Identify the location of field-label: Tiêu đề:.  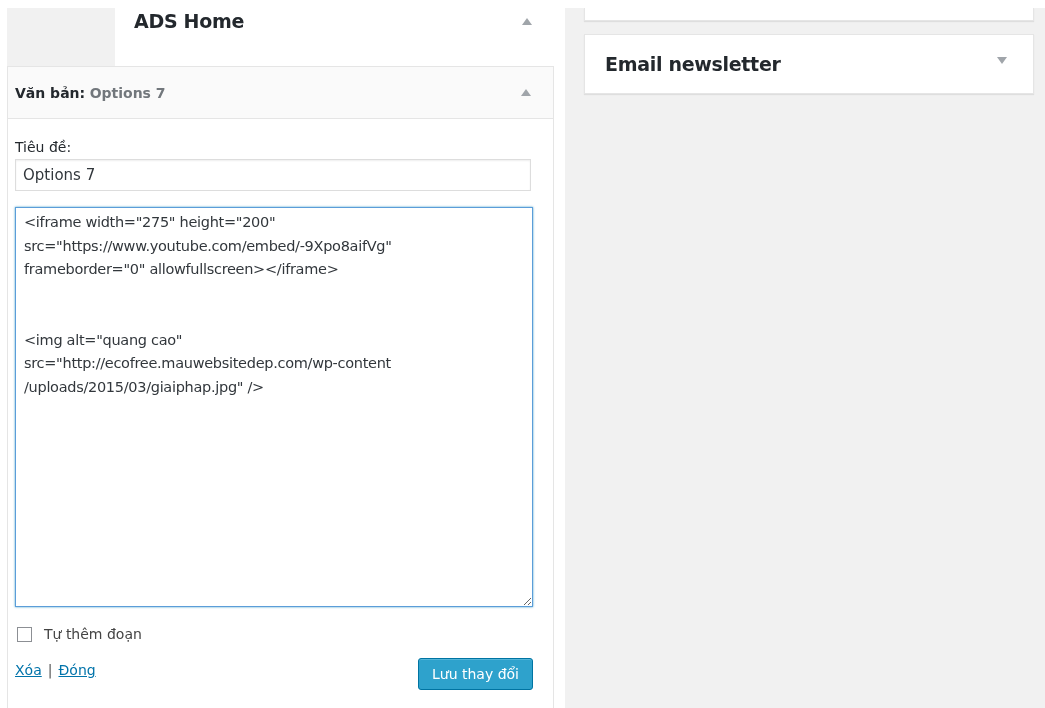
(44, 147).